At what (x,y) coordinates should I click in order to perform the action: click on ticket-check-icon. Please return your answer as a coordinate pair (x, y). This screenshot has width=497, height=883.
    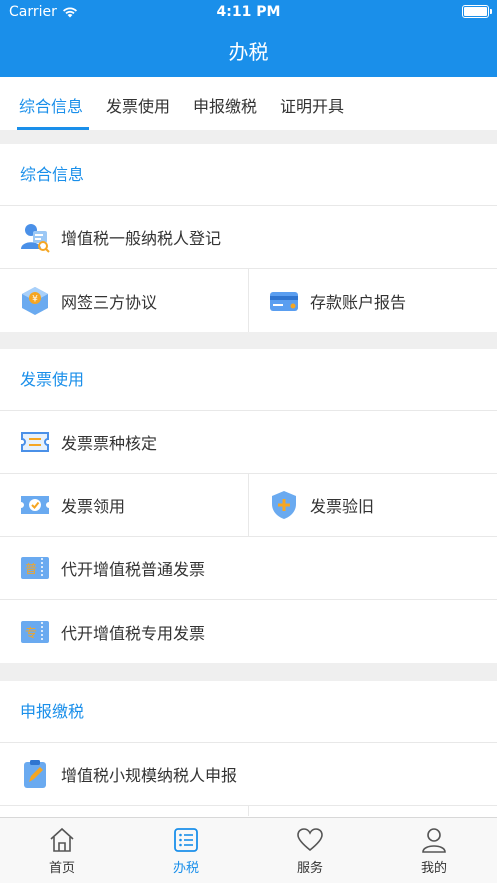
    Looking at the image, I should click on (35, 505).